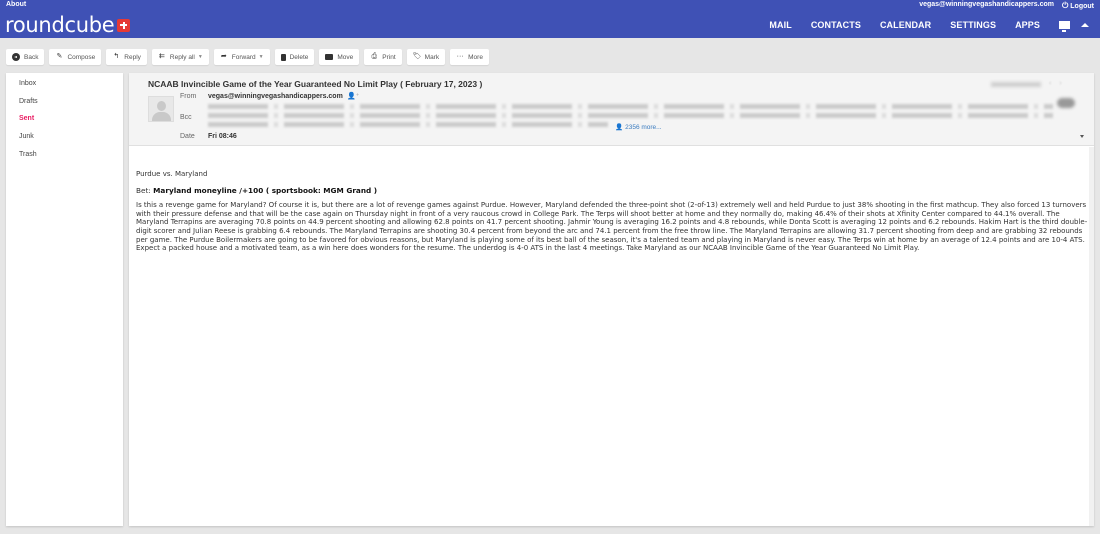  I want to click on tag-icon: 🏷, so click(417, 56).